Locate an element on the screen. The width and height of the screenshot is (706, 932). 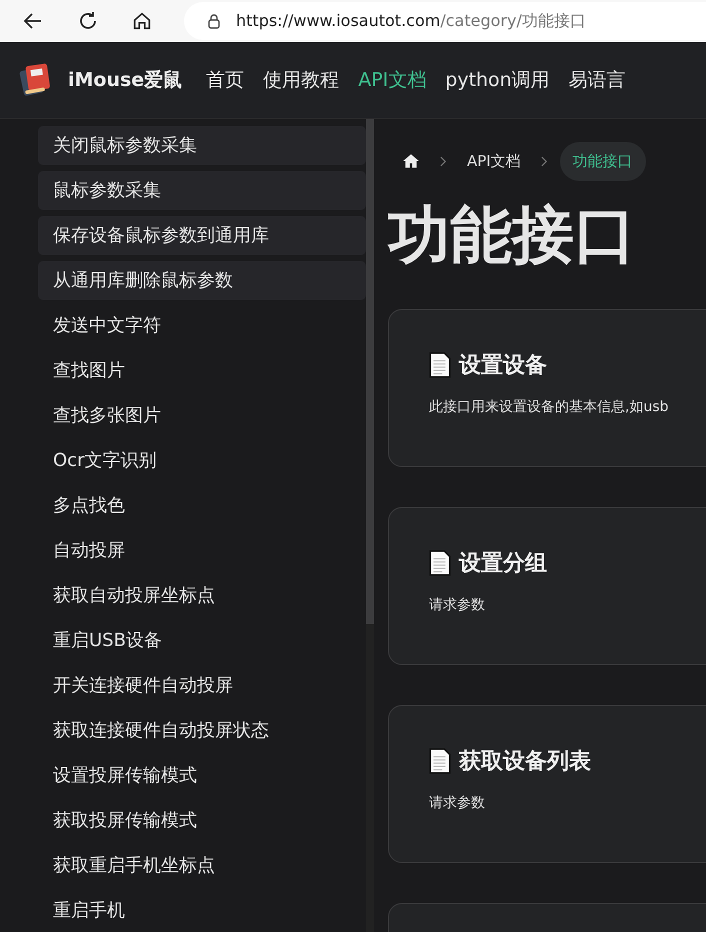
sidebar-item: 查找多张图片 is located at coordinates (202, 415).